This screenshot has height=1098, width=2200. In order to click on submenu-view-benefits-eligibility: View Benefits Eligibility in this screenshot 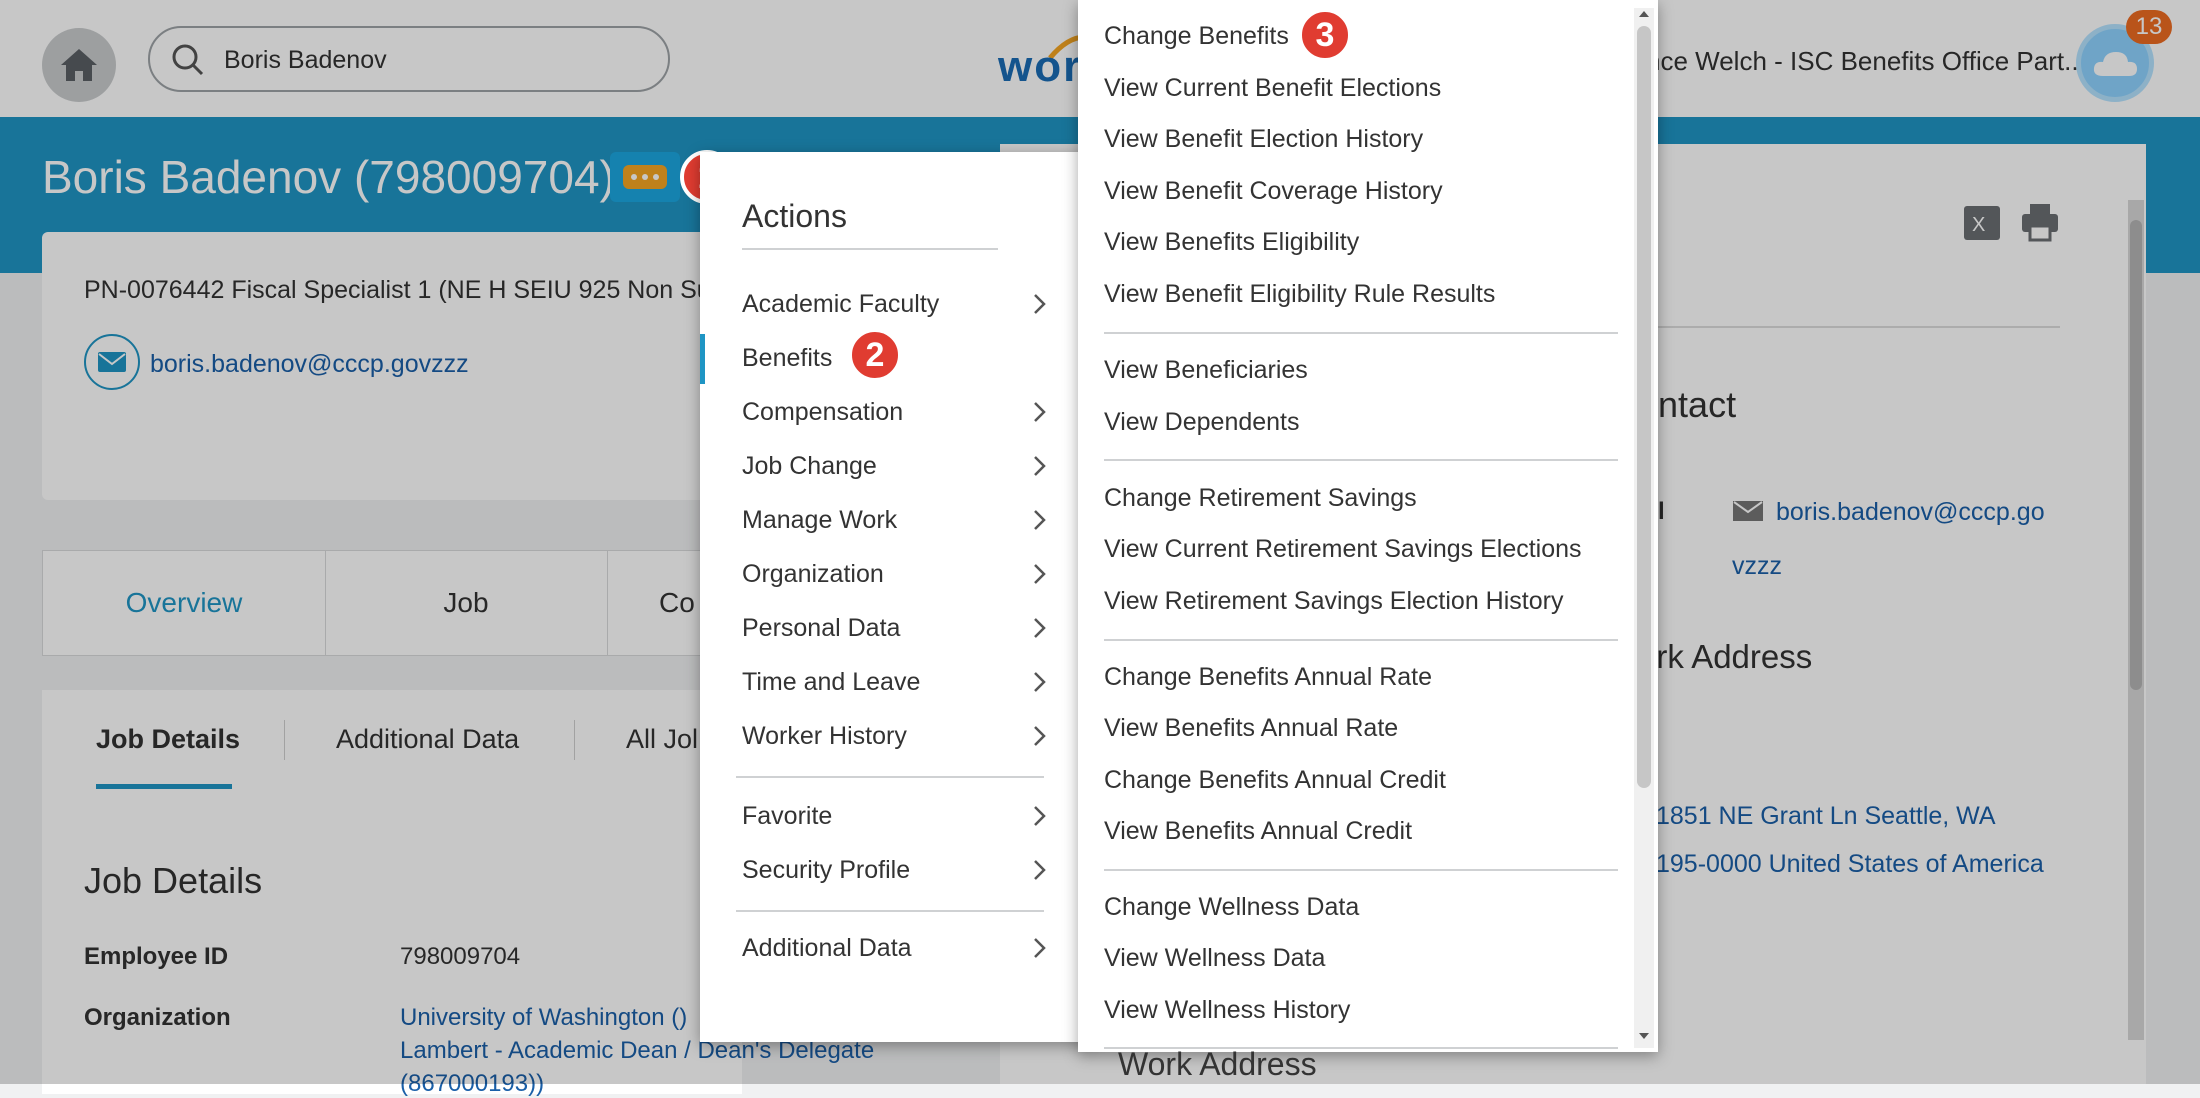, I will do `click(1231, 242)`.